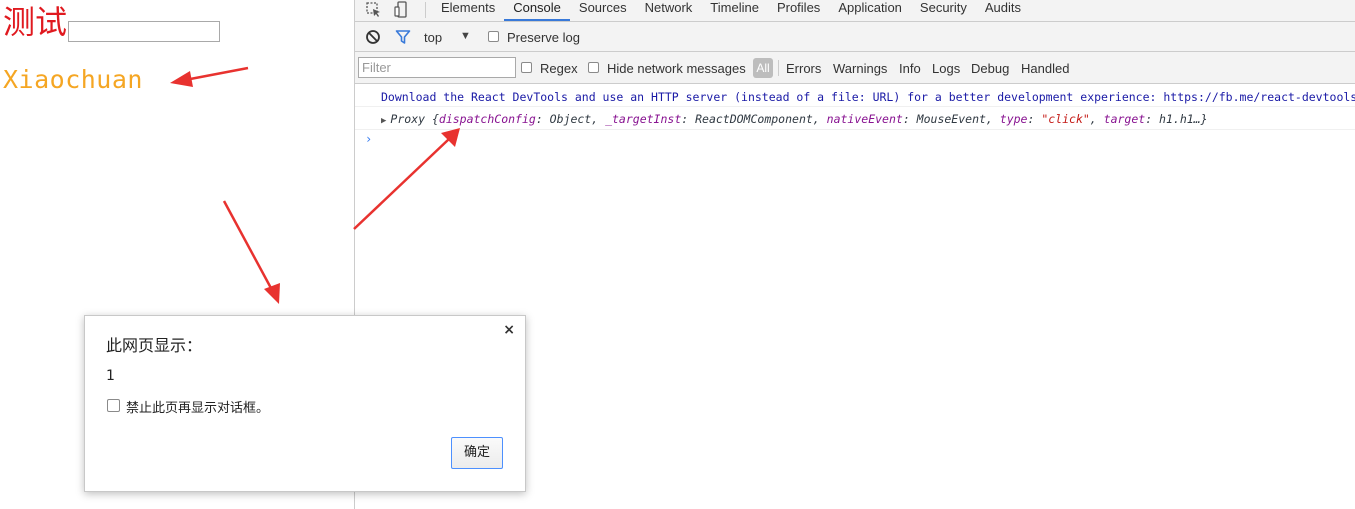 Image resolution: width=1355 pixels, height=509 pixels. What do you see at coordinates (425, 10) in the screenshot?
I see `tabbar-separator` at bounding box center [425, 10].